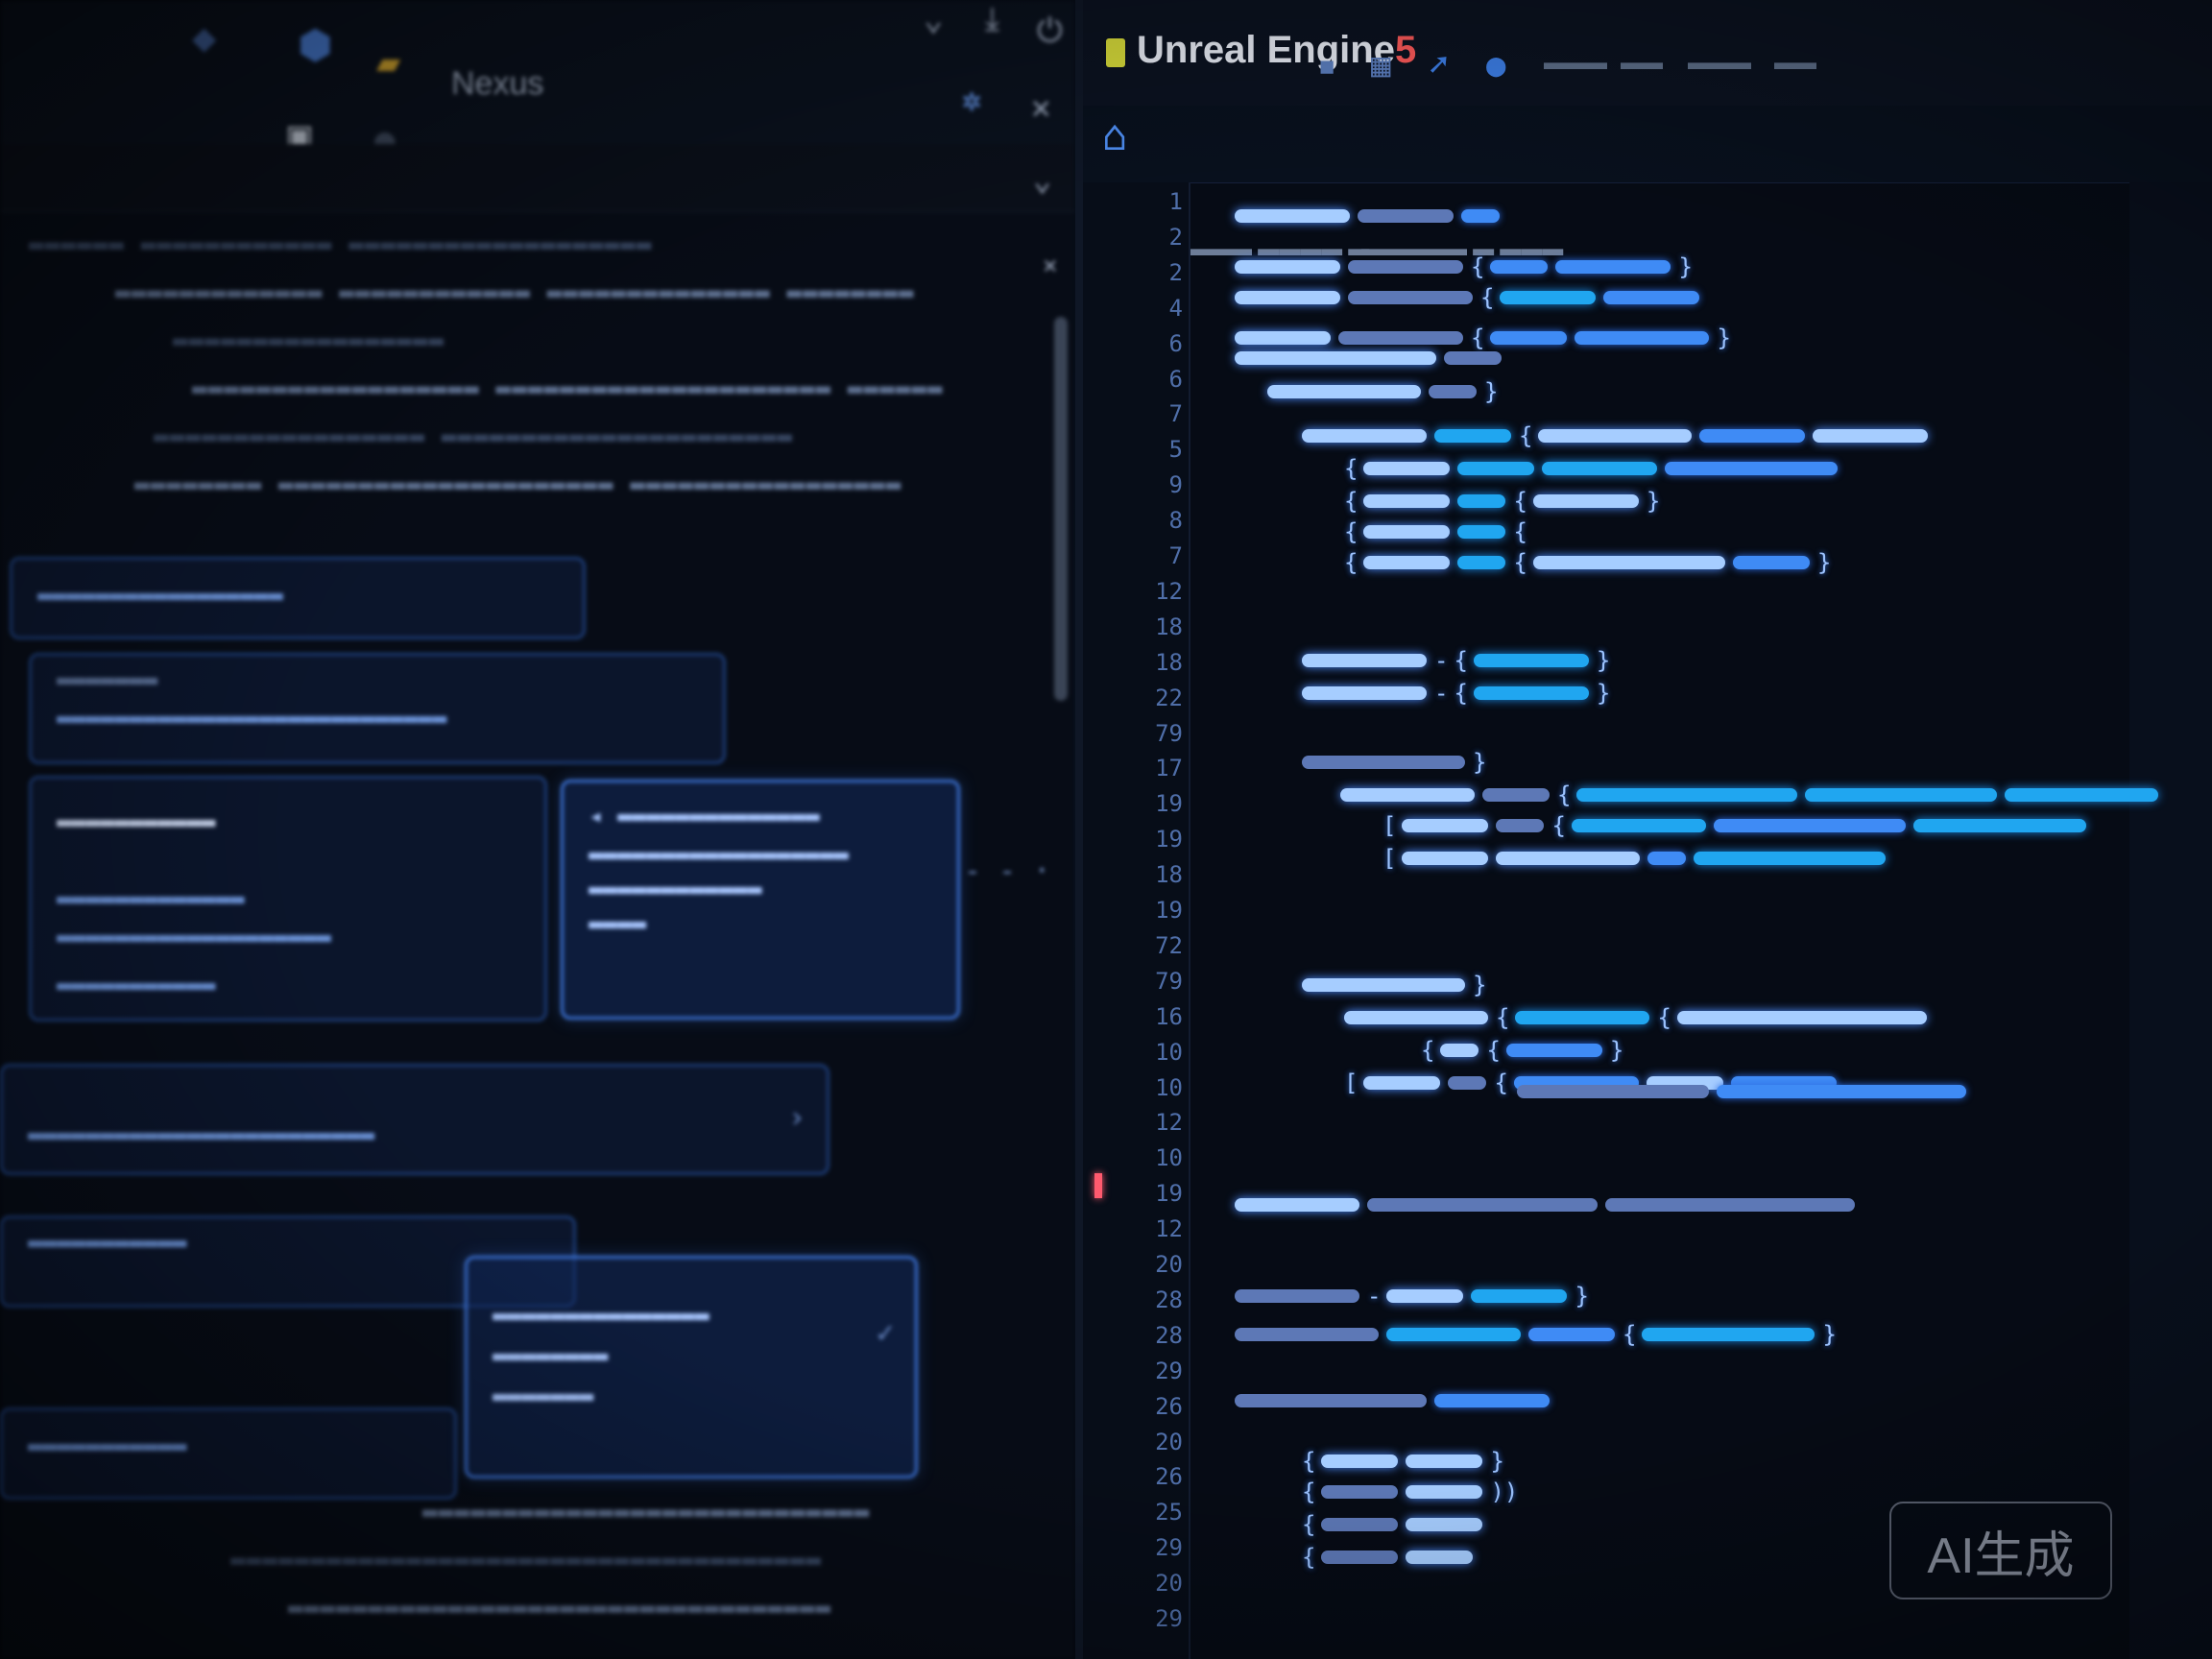 The height and width of the screenshot is (1659, 2212). What do you see at coordinates (1169, 1513) in the screenshot?
I see `line-number: 25` at bounding box center [1169, 1513].